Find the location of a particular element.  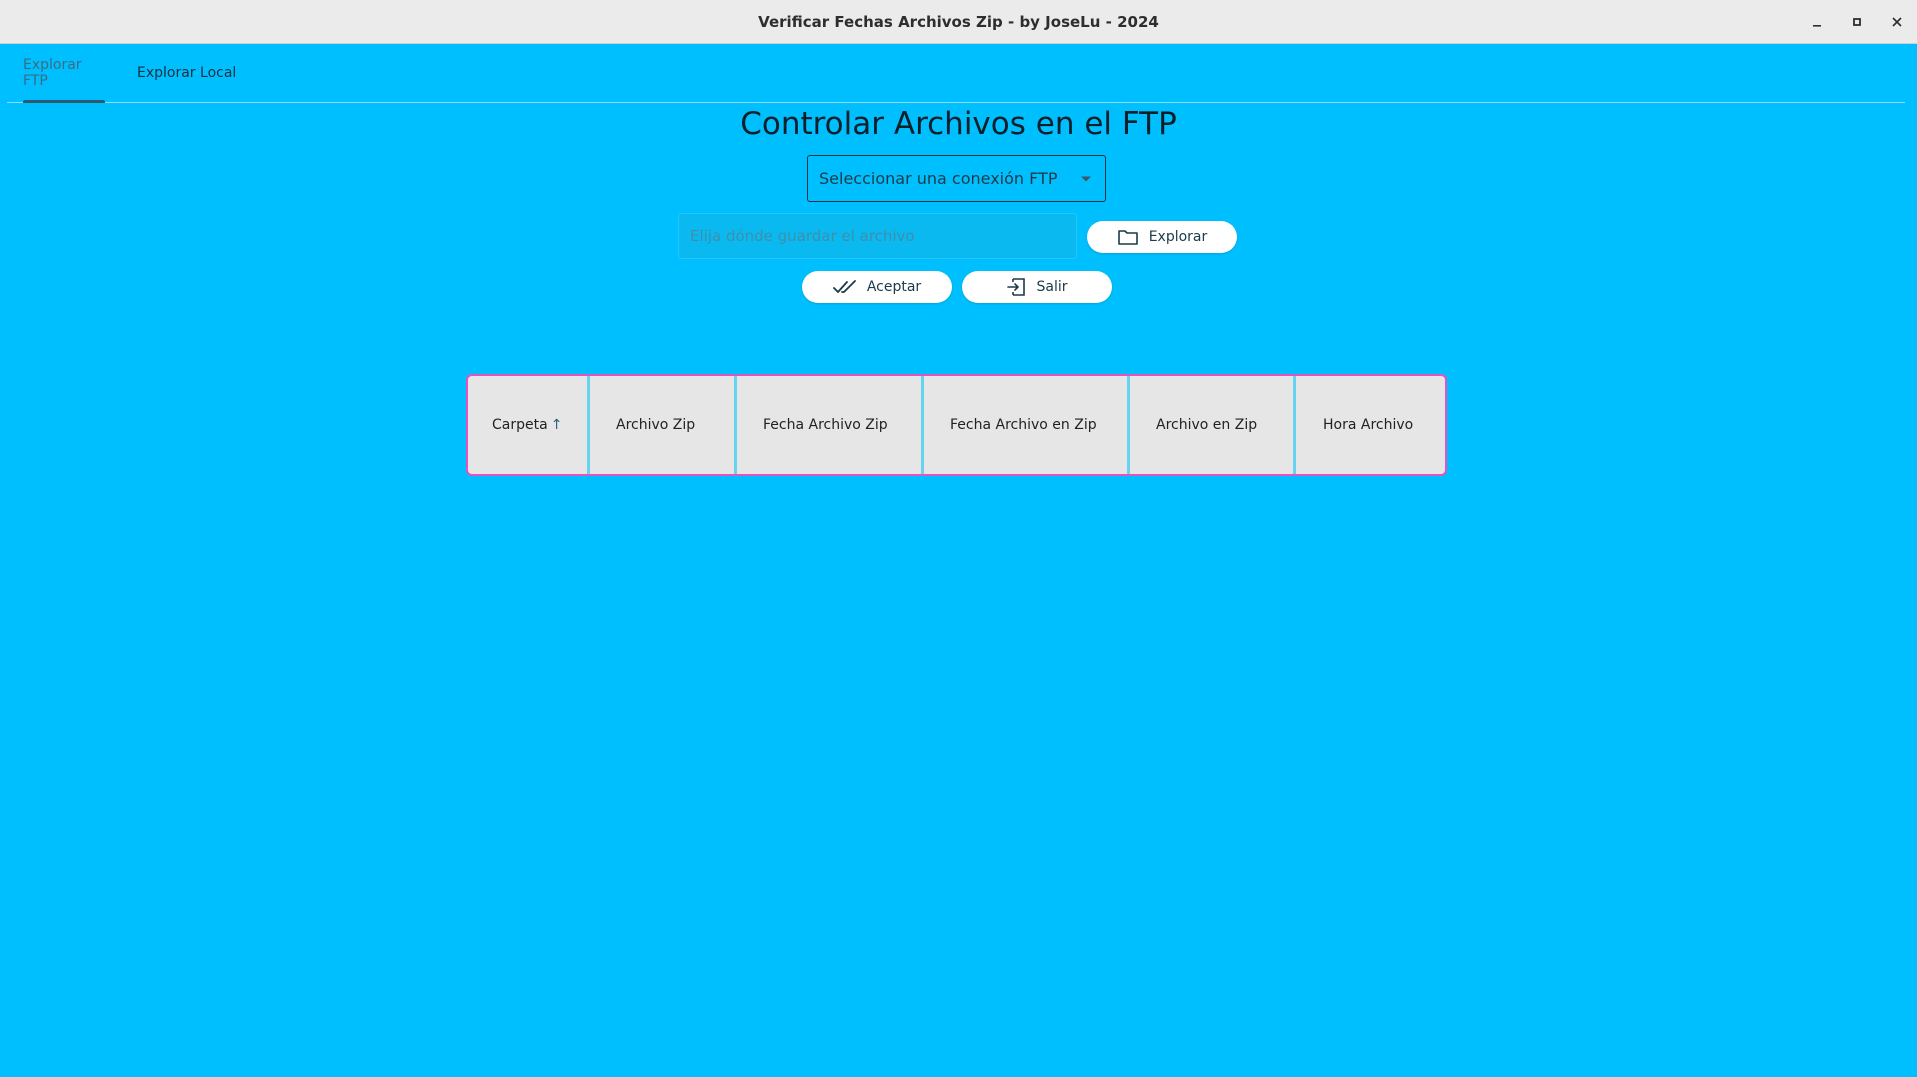

column-header-archivo-zip: Archivo Zip is located at coordinates (663, 425).